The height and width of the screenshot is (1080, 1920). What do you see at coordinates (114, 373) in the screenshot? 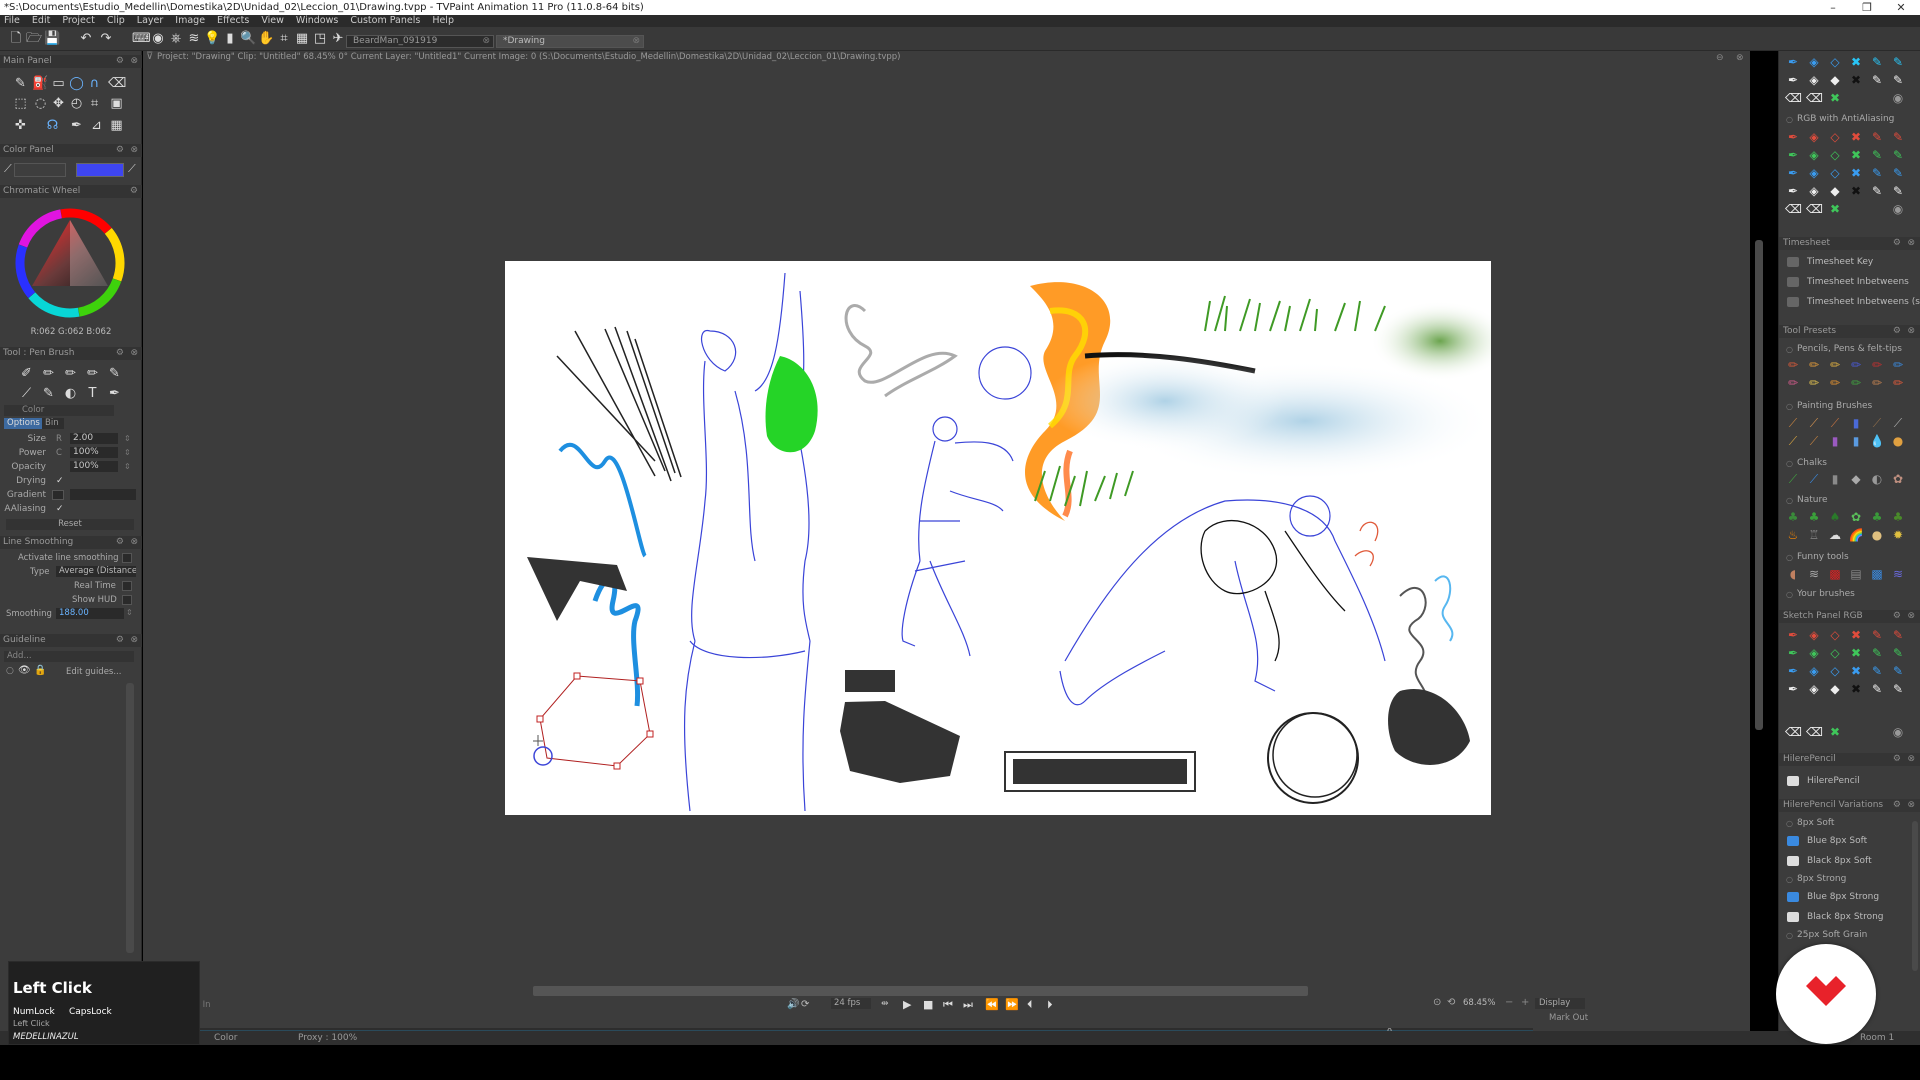
I see `knife-icon: ✎` at bounding box center [114, 373].